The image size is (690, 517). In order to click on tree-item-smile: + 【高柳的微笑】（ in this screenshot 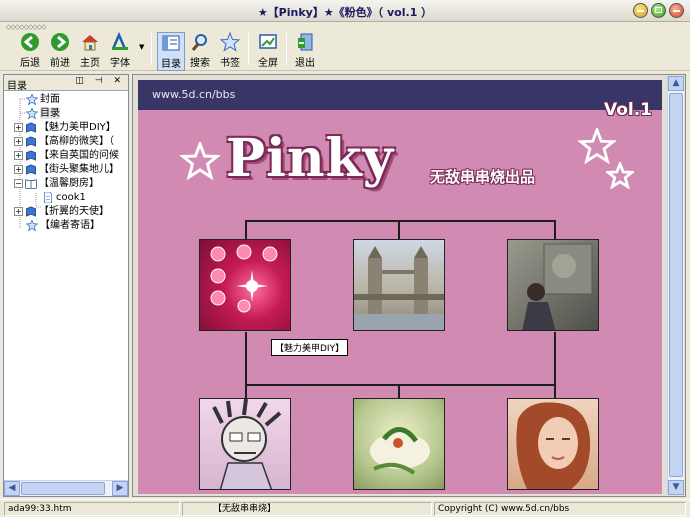, I will do `click(64, 142)`.